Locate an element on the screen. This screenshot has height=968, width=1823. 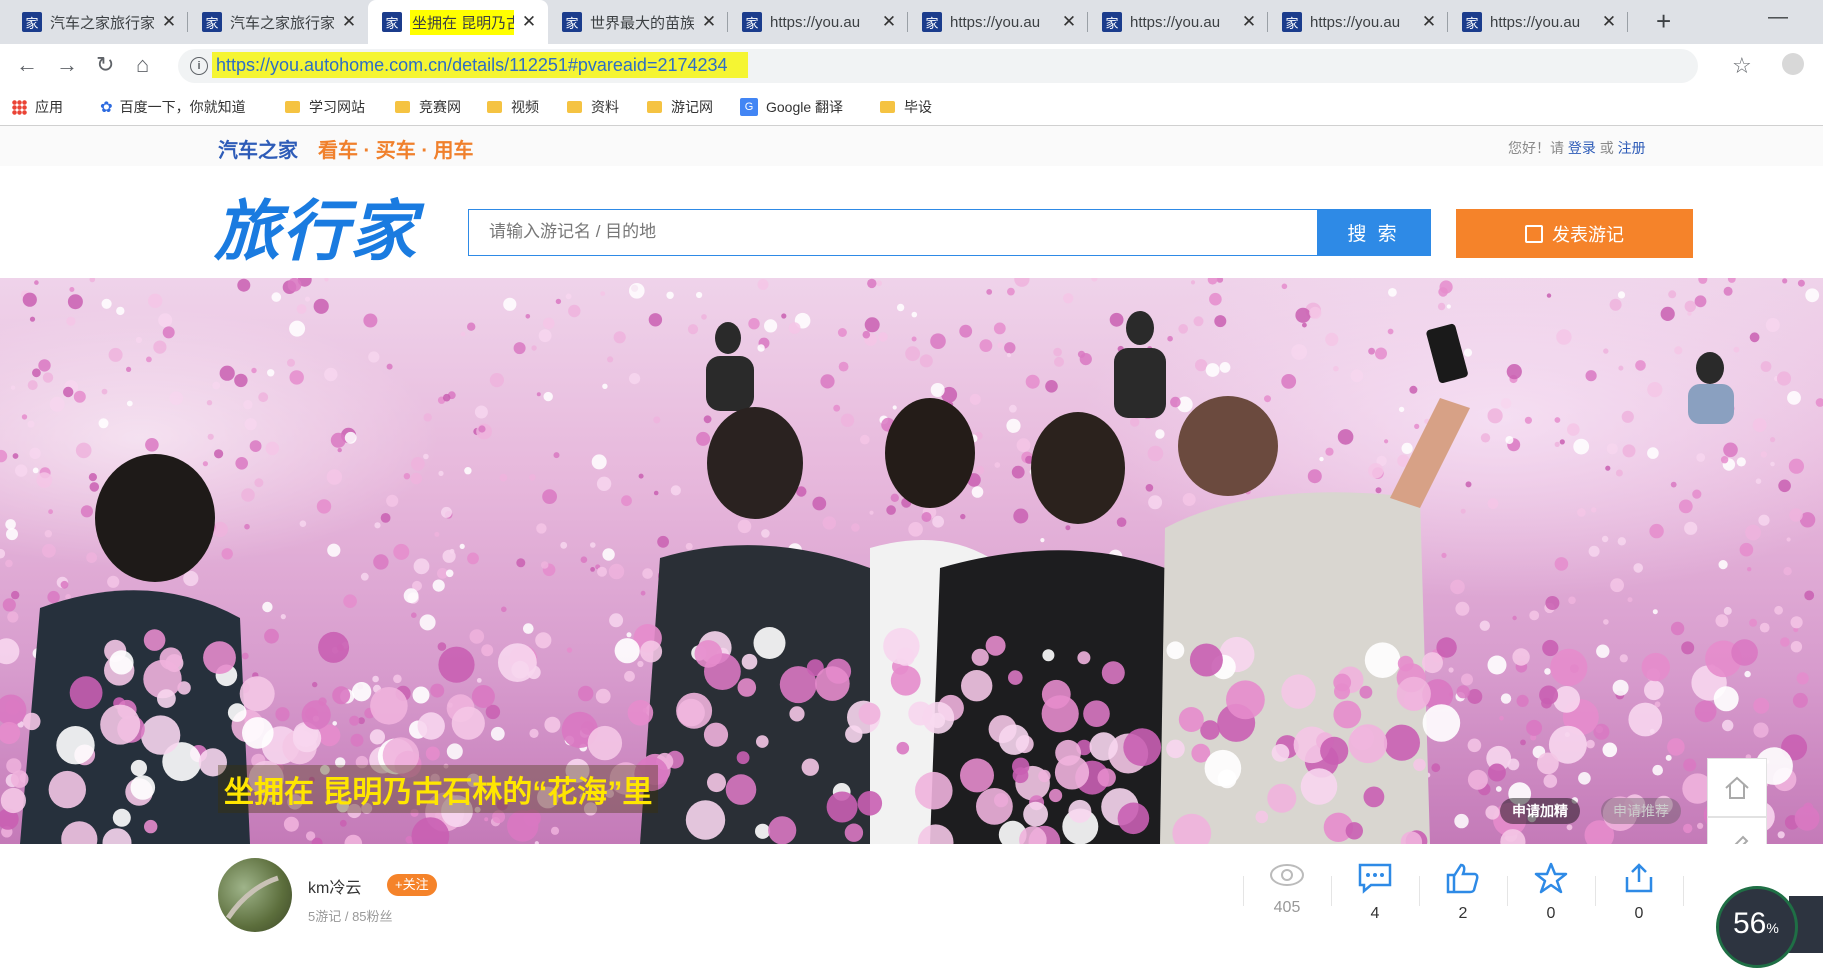
article-title: 坐拥在 昆明乃古石林的“花海”里 is located at coordinates (438, 789).